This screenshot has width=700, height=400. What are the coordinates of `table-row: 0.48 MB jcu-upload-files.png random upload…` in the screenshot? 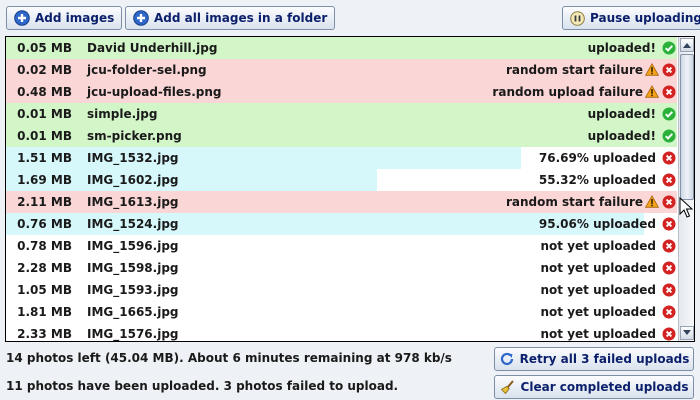 It's located at (341, 92).